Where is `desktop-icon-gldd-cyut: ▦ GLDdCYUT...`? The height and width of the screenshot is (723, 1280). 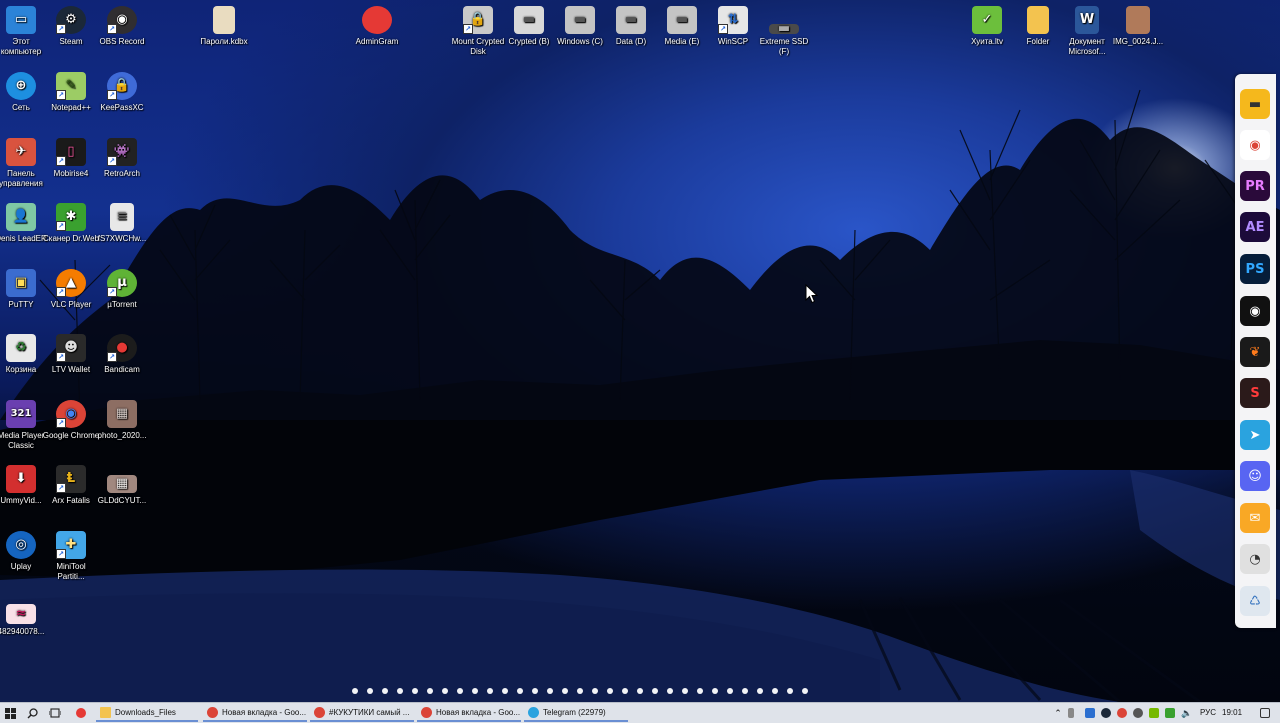 desktop-icon-gldd-cyut: ▦ GLDdCYUT... is located at coordinates (122, 485).